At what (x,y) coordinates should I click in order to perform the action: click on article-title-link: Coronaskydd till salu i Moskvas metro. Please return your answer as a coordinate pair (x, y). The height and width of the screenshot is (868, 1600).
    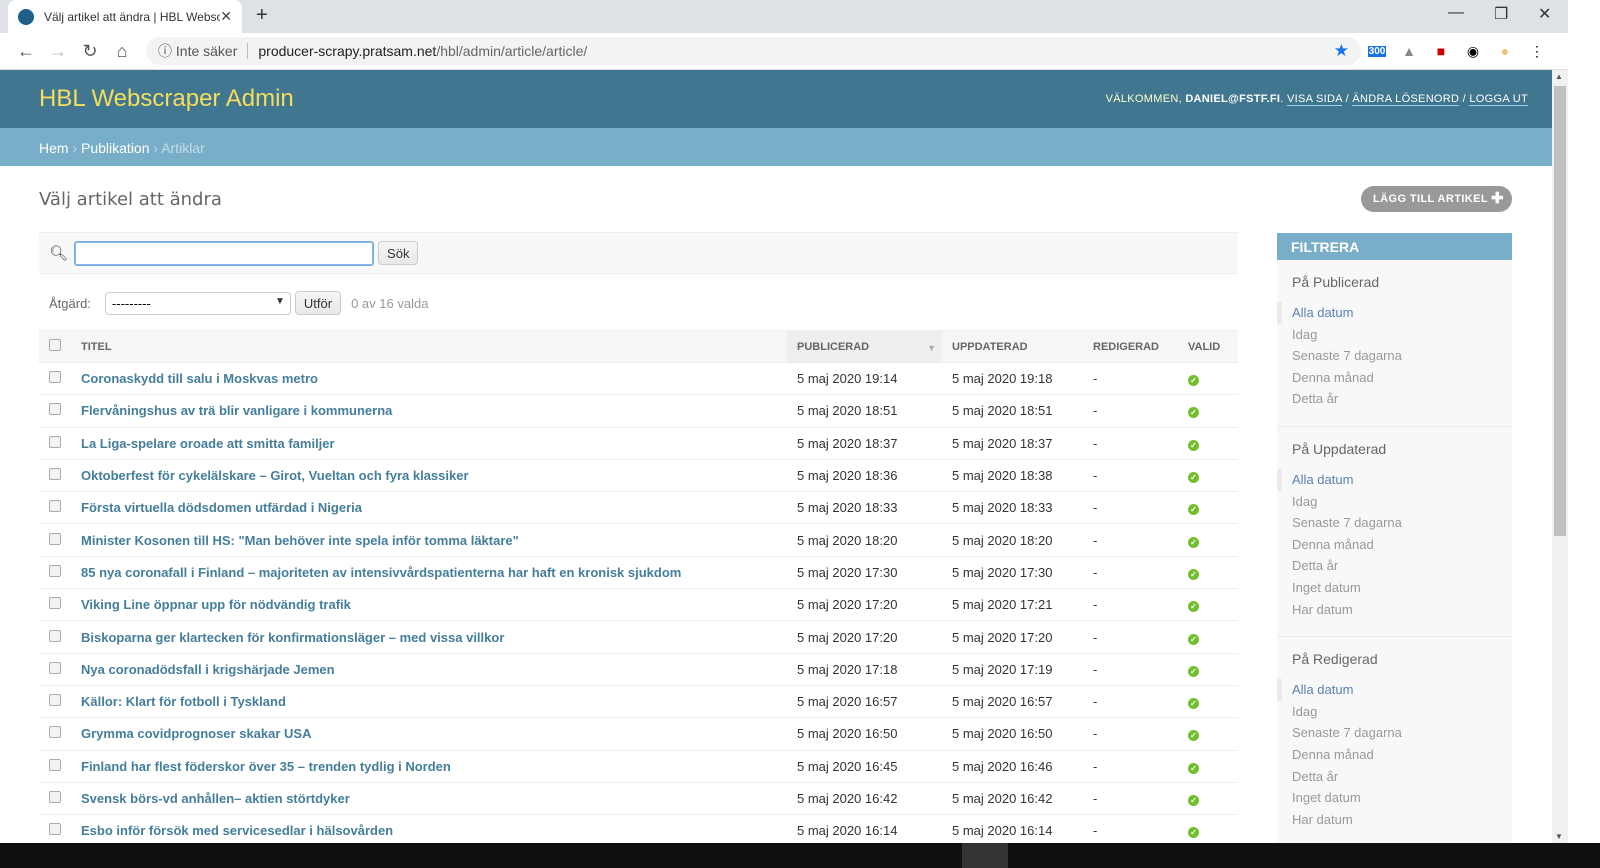
    Looking at the image, I should click on (199, 378).